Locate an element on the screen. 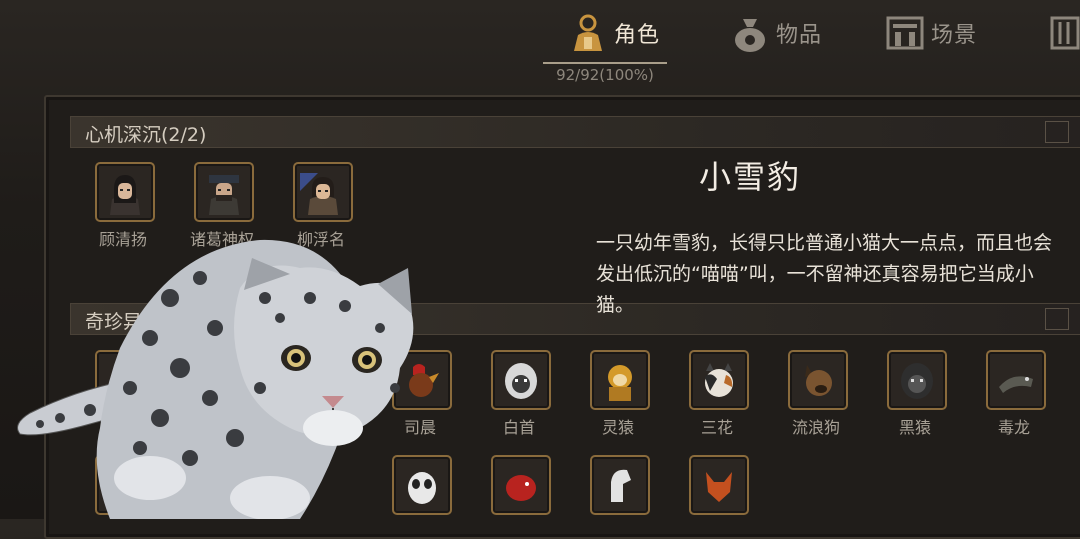 The image size is (1080, 539). white-horse-icon is located at coordinates (621, 485).